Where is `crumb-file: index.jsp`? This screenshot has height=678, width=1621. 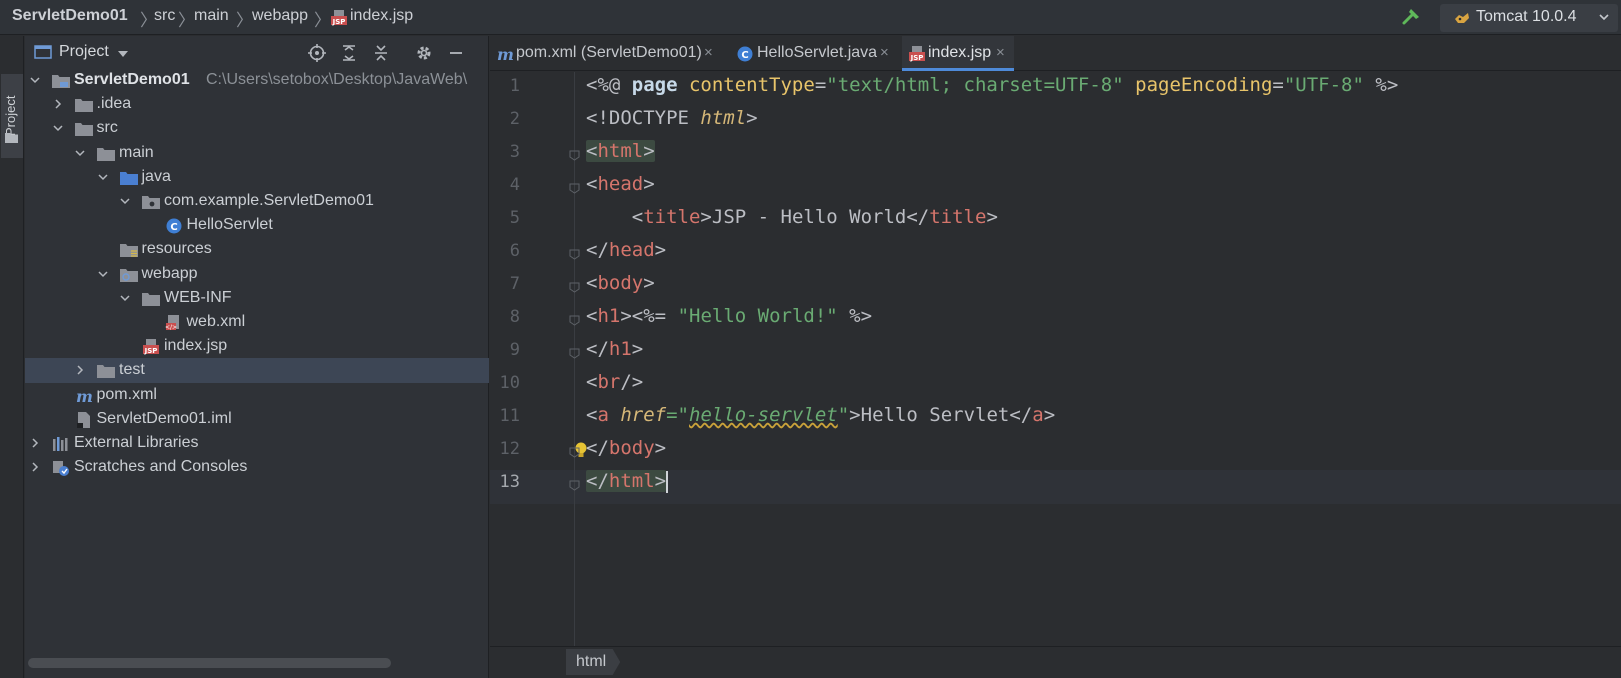 crumb-file: index.jsp is located at coordinates (381, 16).